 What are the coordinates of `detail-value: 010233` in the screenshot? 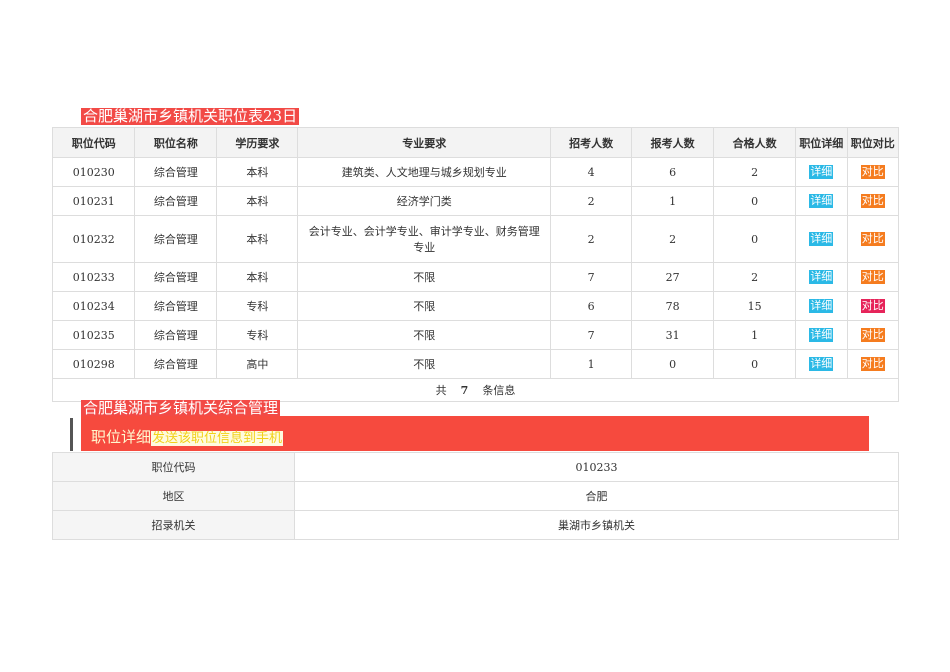 It's located at (596, 467).